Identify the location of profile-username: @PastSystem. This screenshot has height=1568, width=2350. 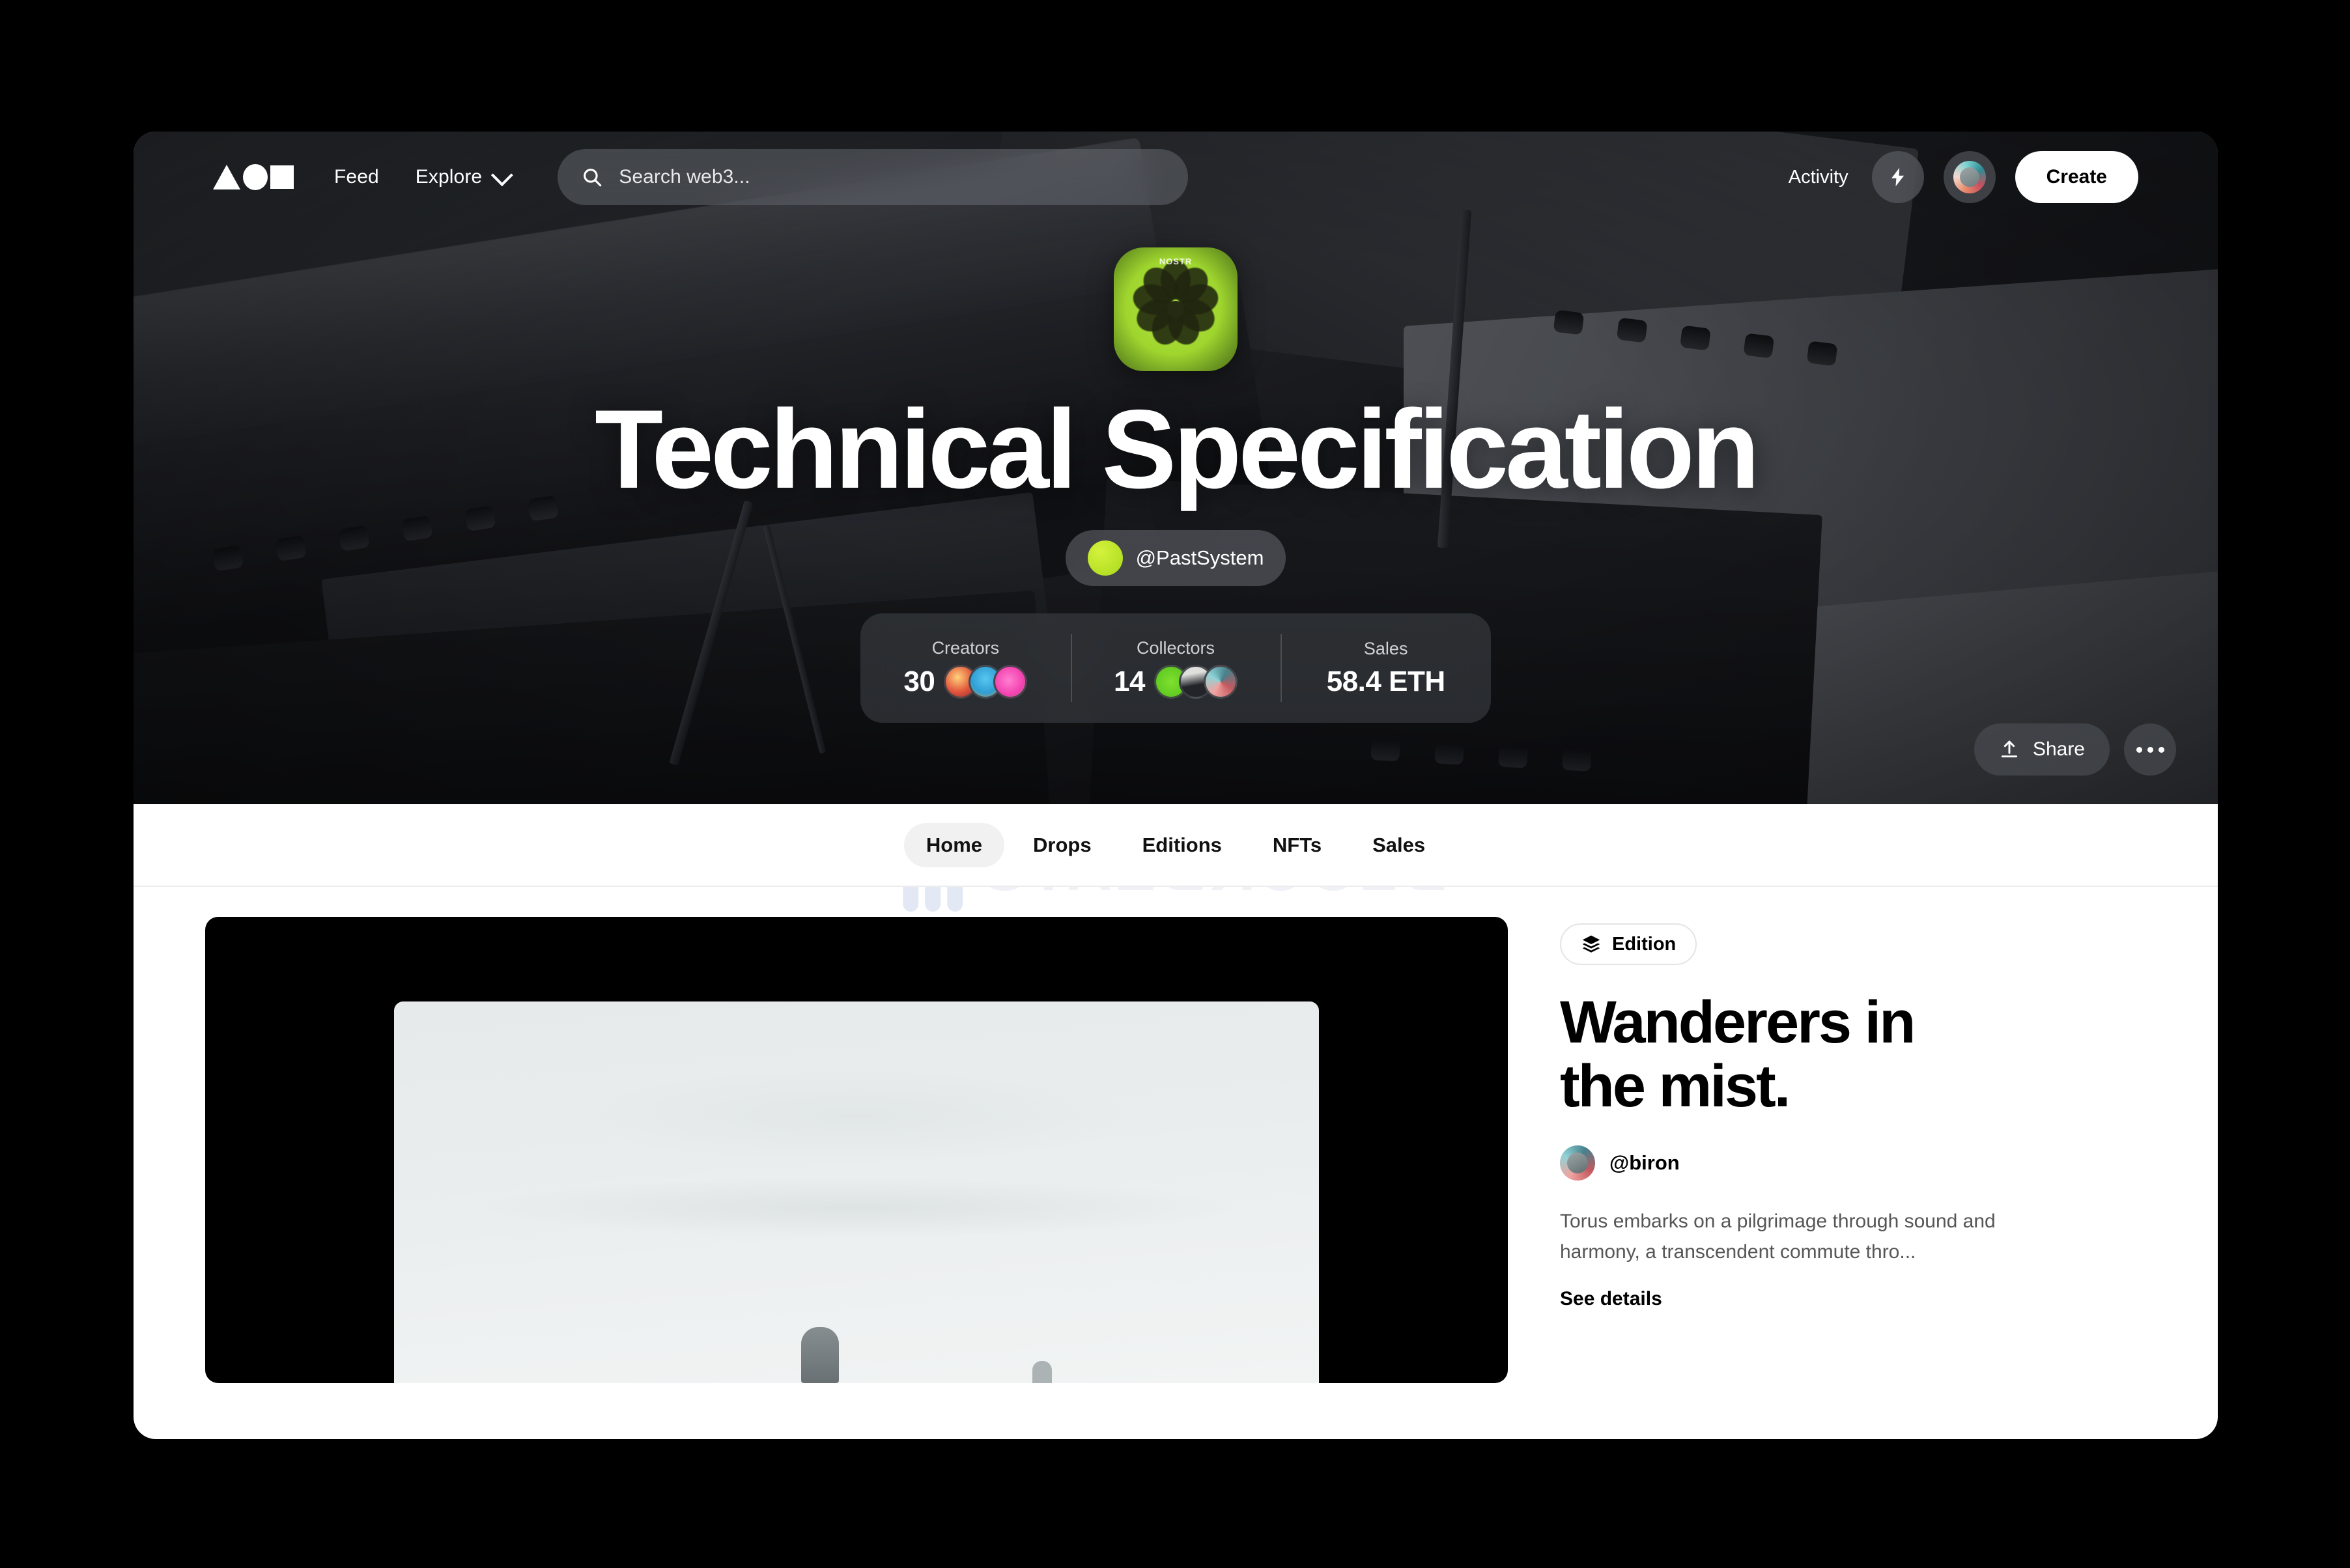
(1199, 558).